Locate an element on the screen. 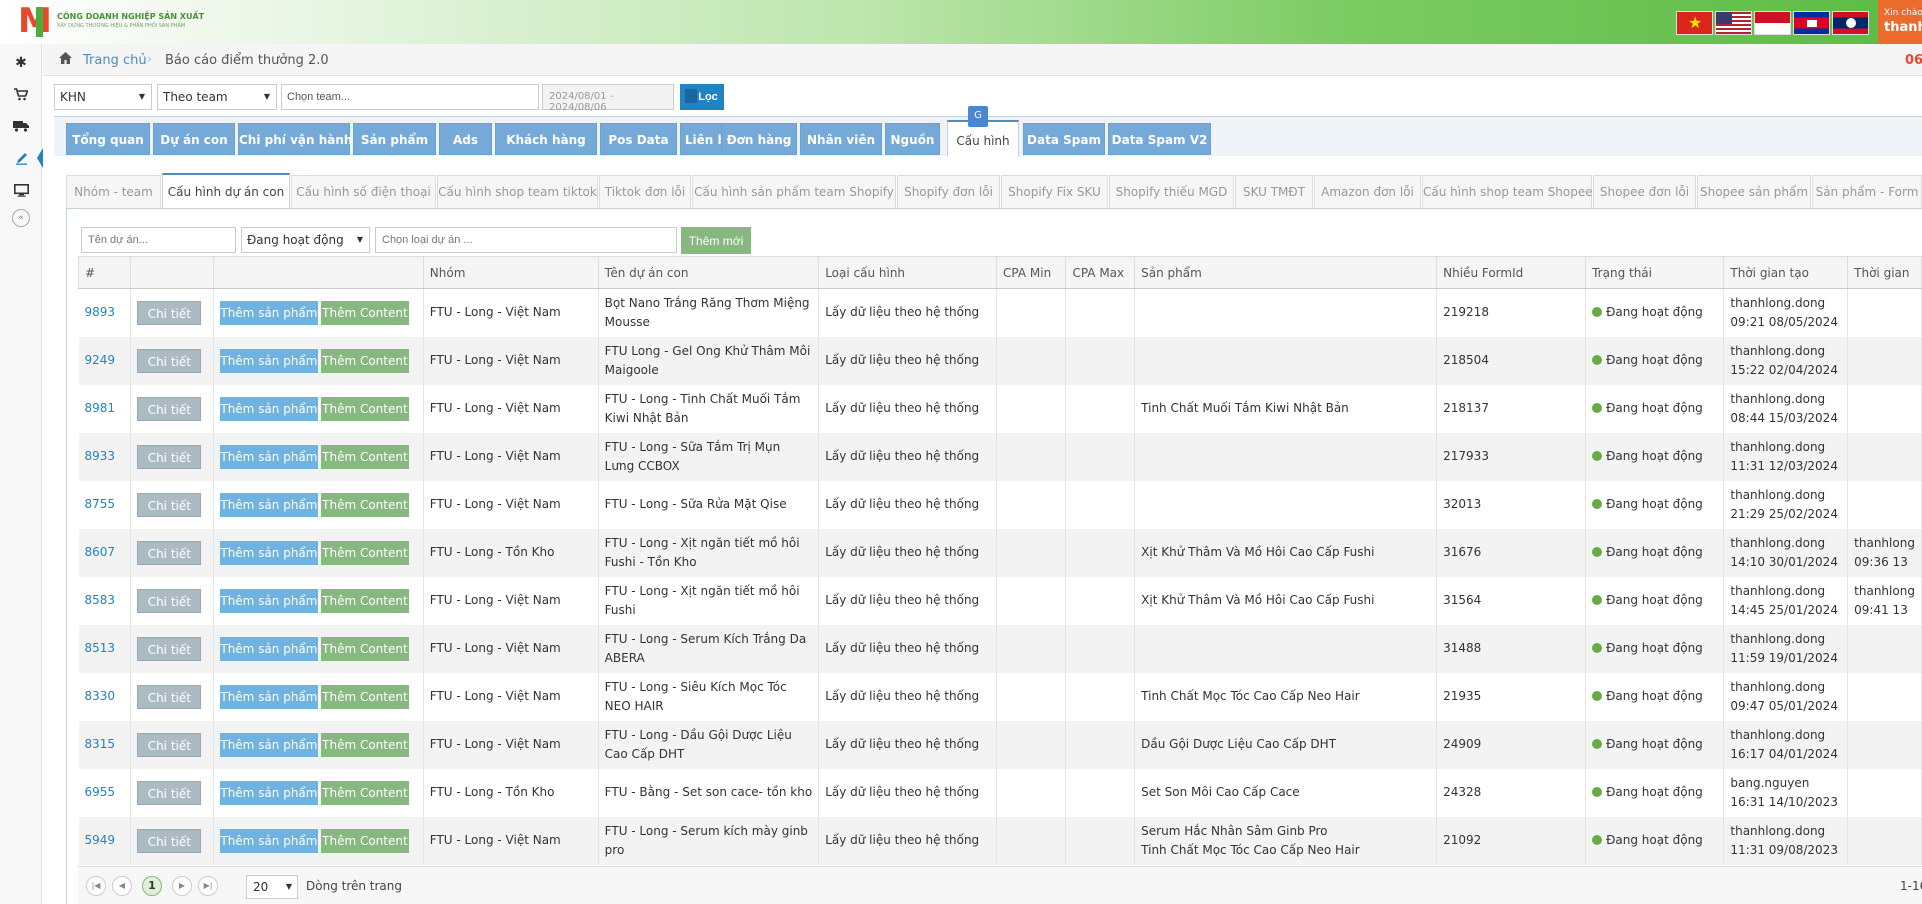 This screenshot has width=1922, height=904. tab-data-spam-v2: Data Spam V2 is located at coordinates (1159, 139).